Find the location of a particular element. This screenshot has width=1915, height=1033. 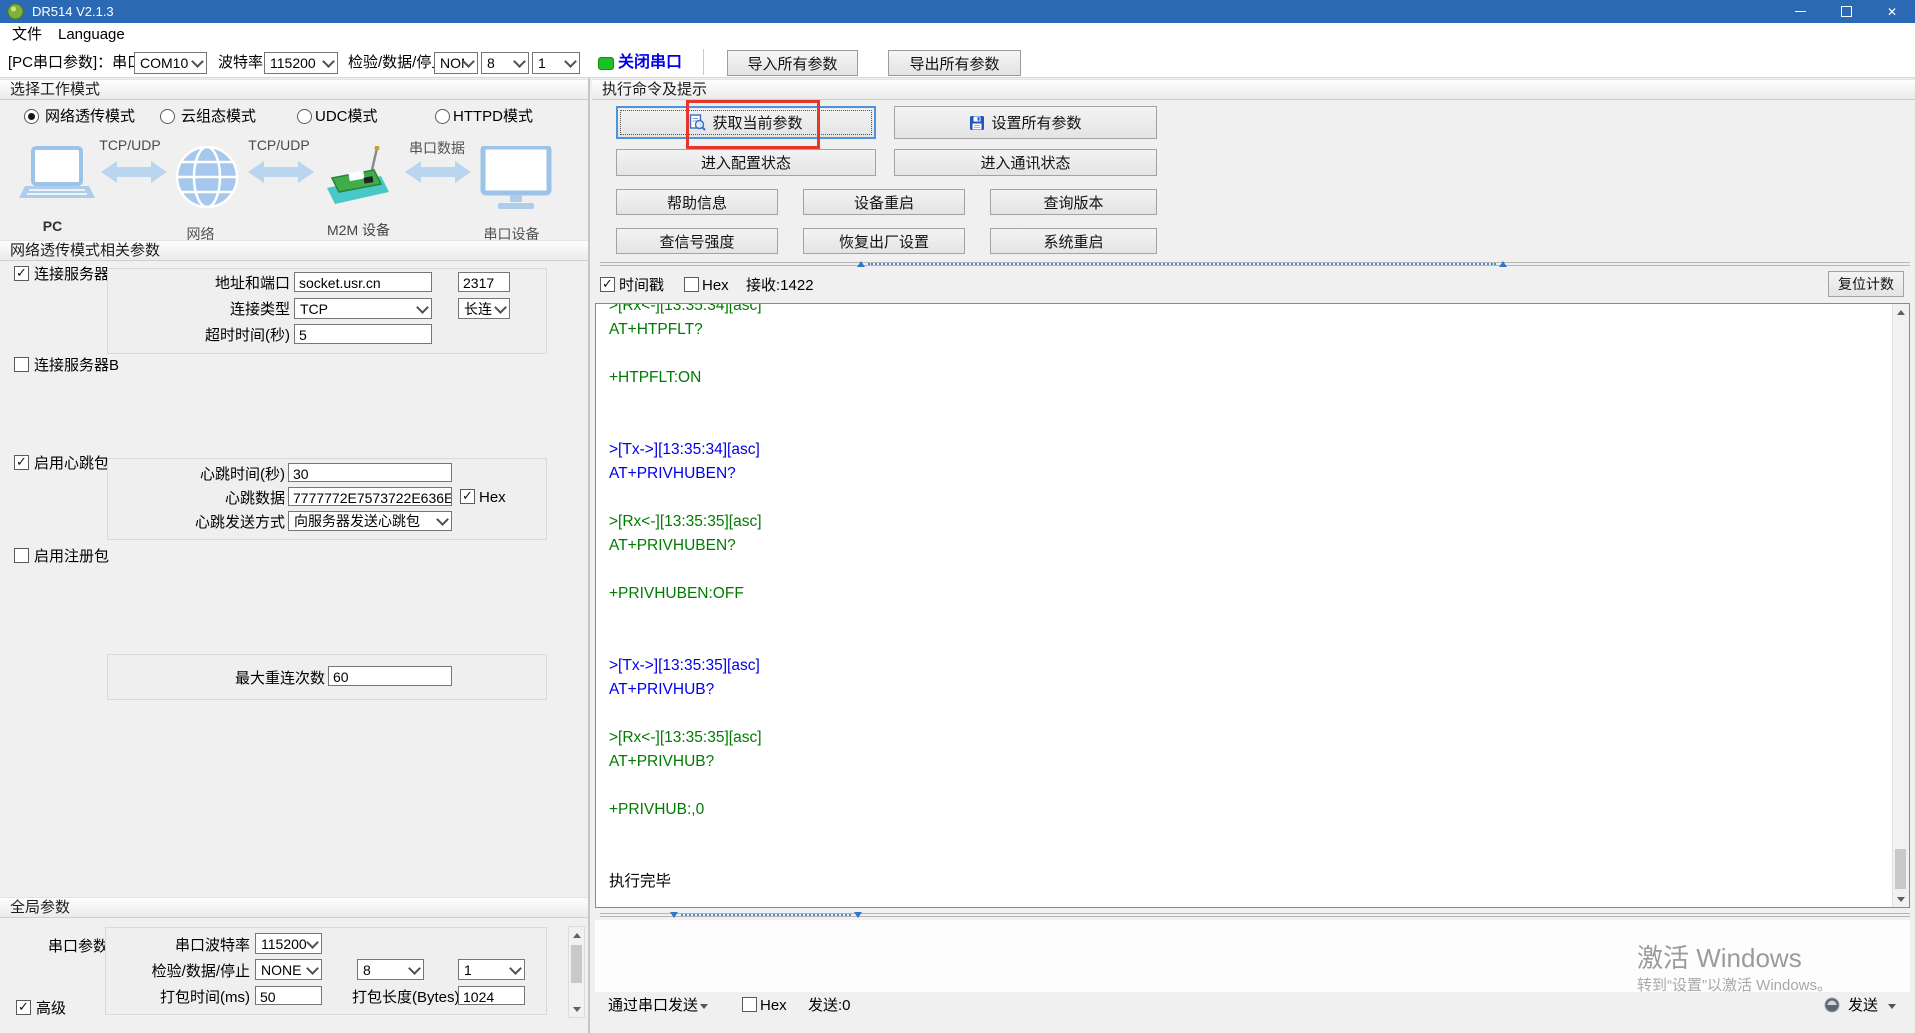

radio-net-passthrough is located at coordinates (31, 116).